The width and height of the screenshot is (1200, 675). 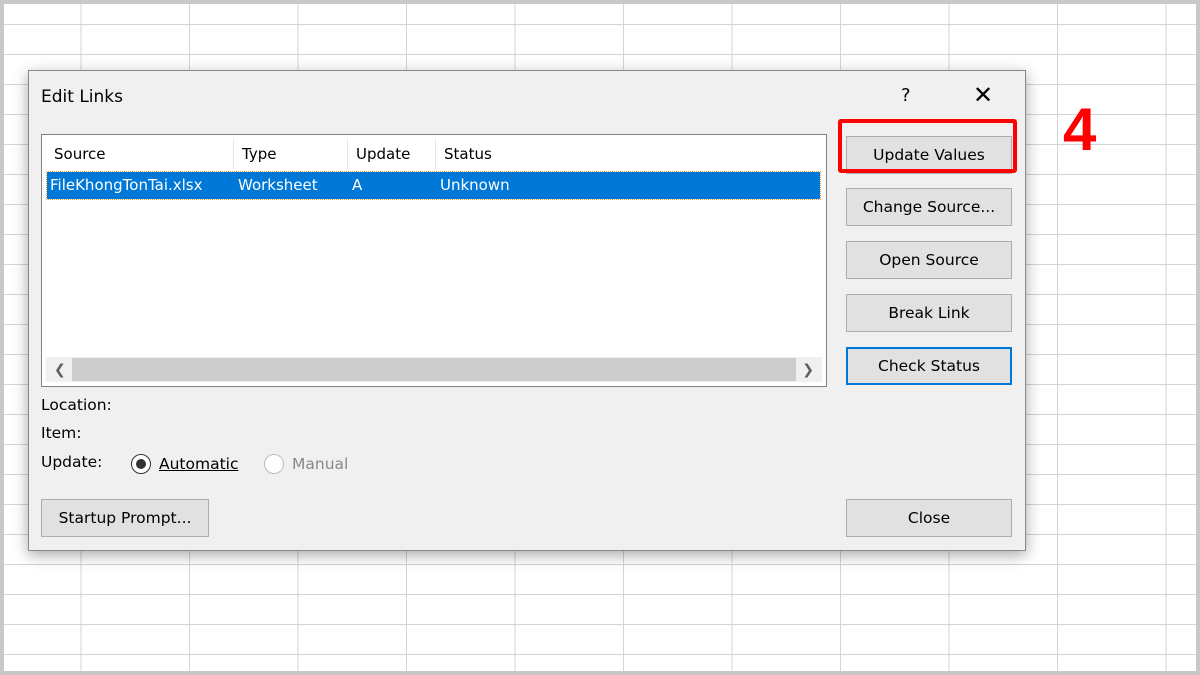 I want to click on scrollbar-thumb, so click(x=434, y=369).